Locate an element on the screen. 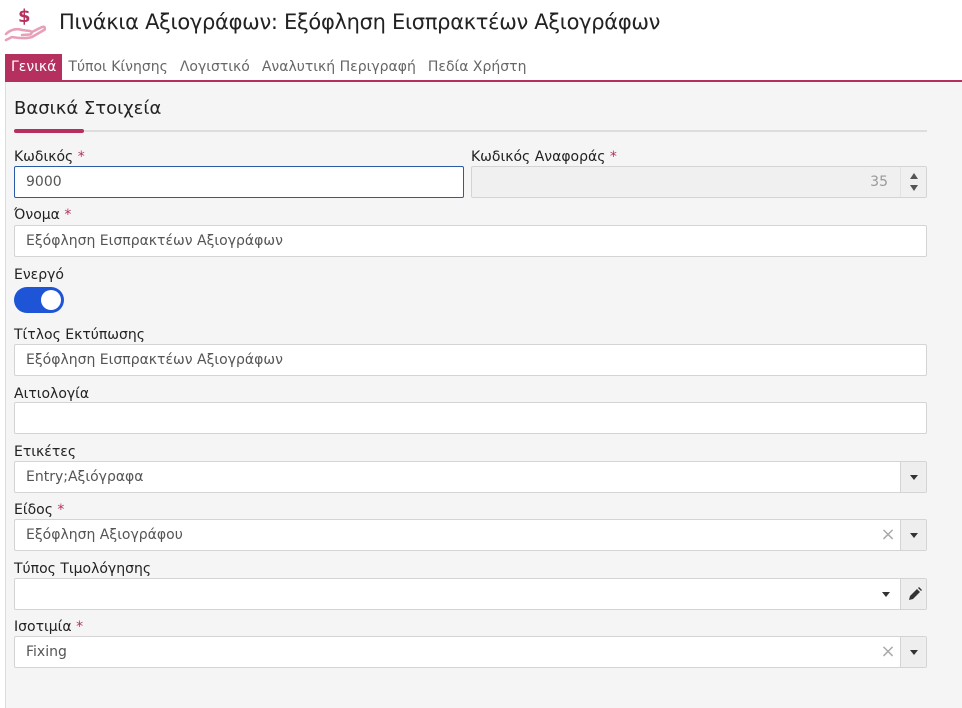 Image resolution: width=962 pixels, height=708 pixels. tags-dropdown-button is located at coordinates (913, 477).